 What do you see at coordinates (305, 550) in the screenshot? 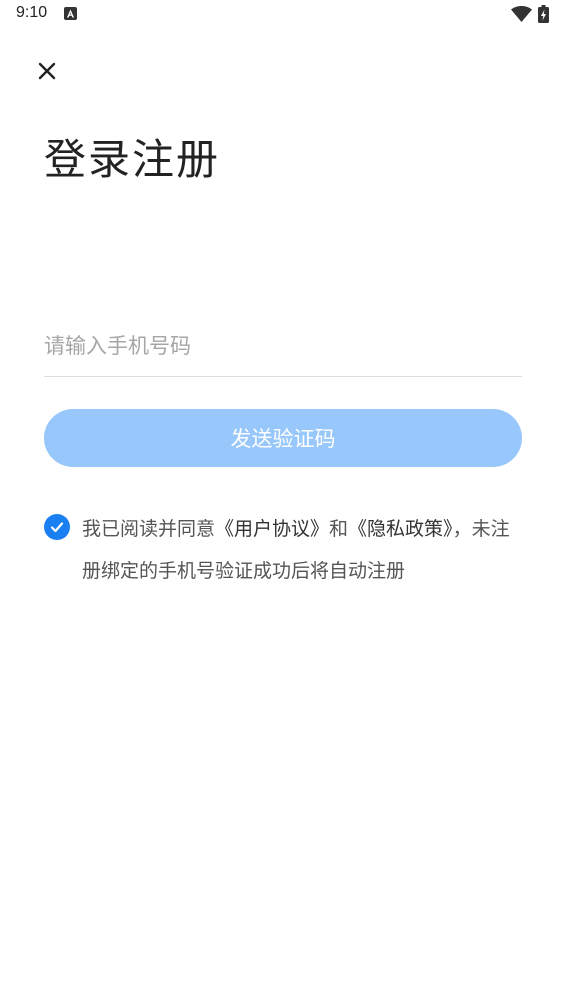
I see `agreement-text: 我已阅读并同意《用户协议》和《隐私政策》，未注册绑定的手机号验证成功后将自动注册` at bounding box center [305, 550].